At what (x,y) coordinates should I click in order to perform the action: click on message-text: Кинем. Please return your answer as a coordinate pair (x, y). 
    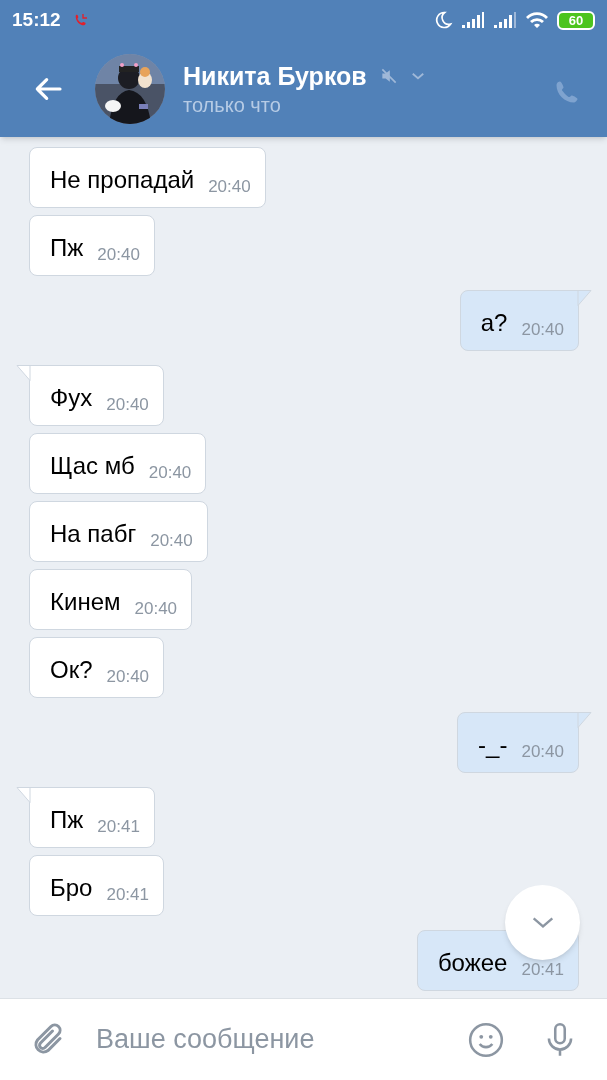
    Looking at the image, I should click on (85, 602).